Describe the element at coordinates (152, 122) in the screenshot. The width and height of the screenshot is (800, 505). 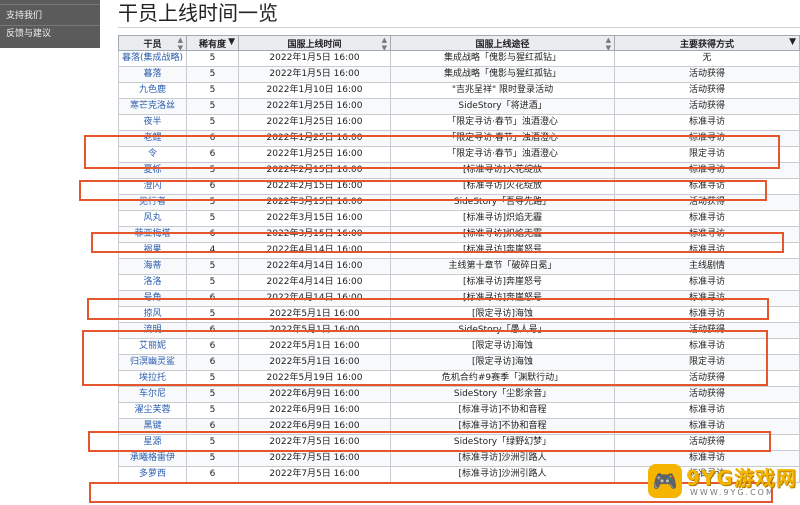
I see `operator-link: 夜半` at that location.